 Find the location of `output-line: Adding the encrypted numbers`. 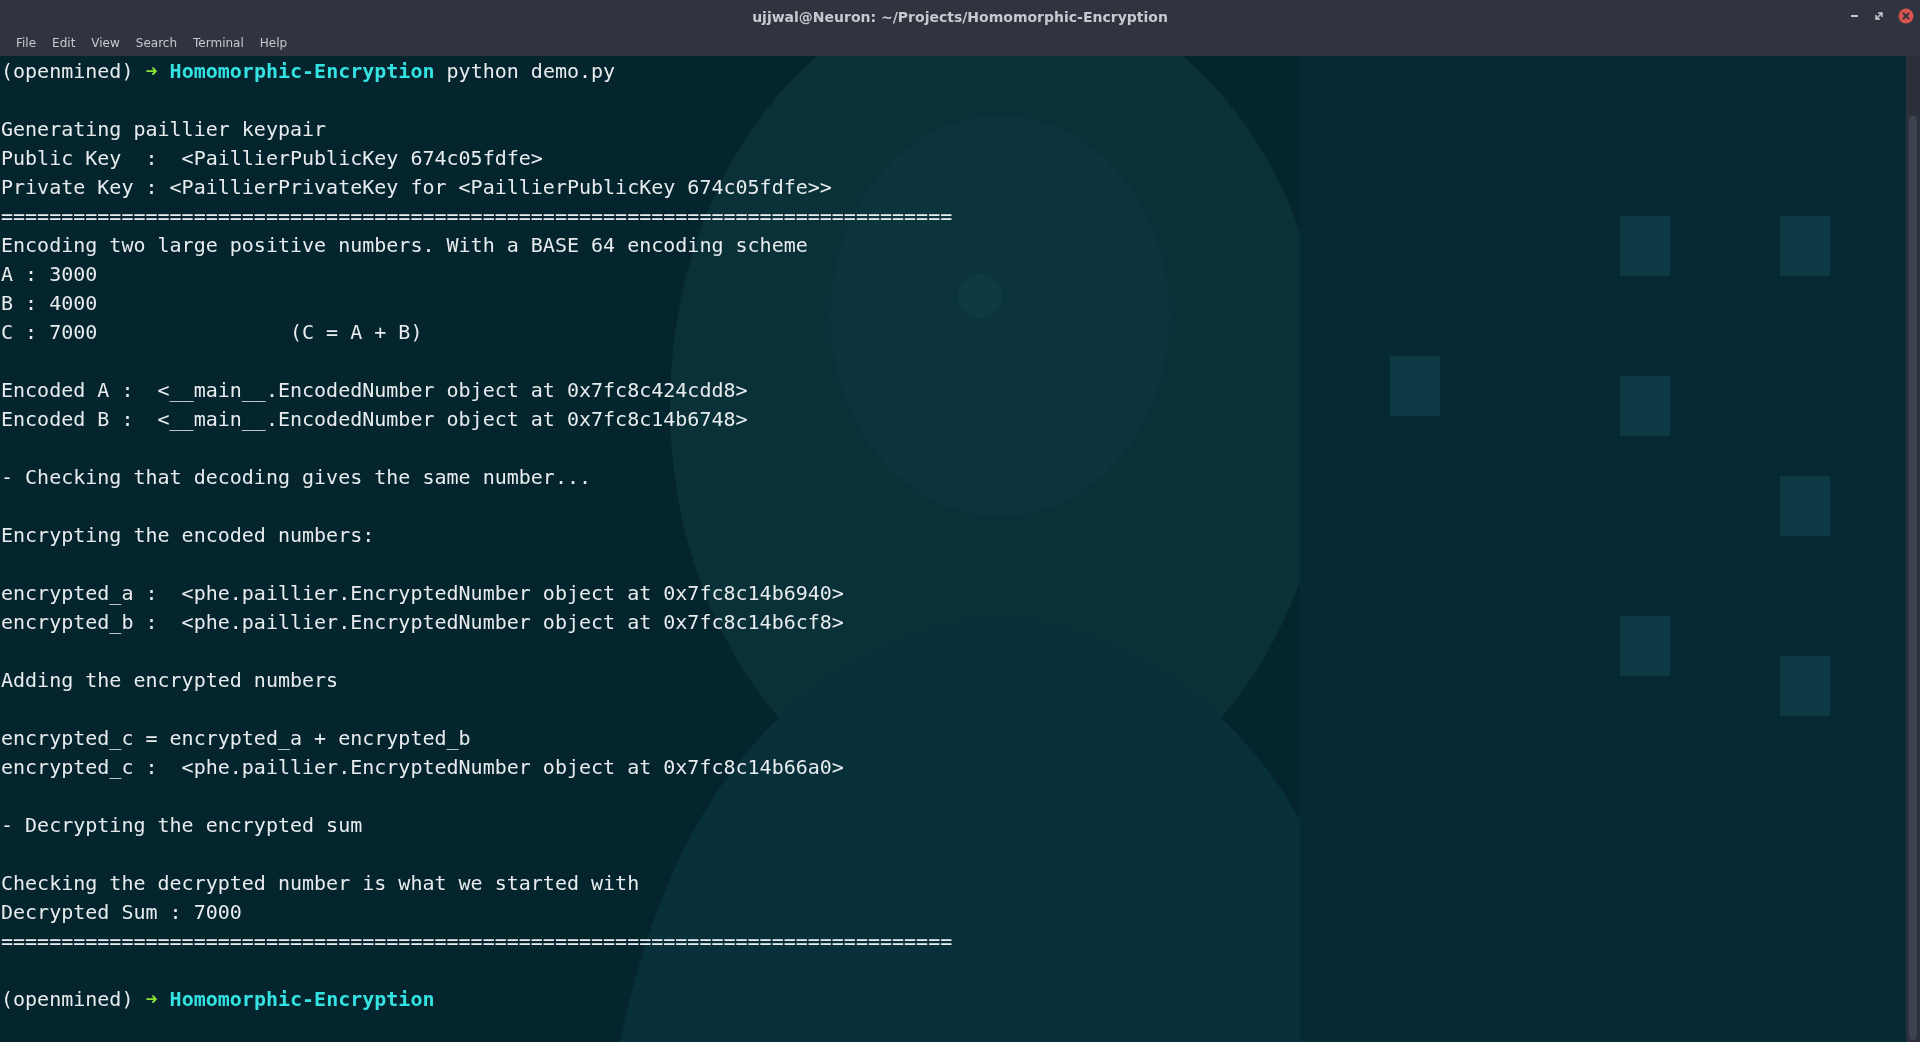

output-line: Adding the encrypted numbers is located at coordinates (170, 680).